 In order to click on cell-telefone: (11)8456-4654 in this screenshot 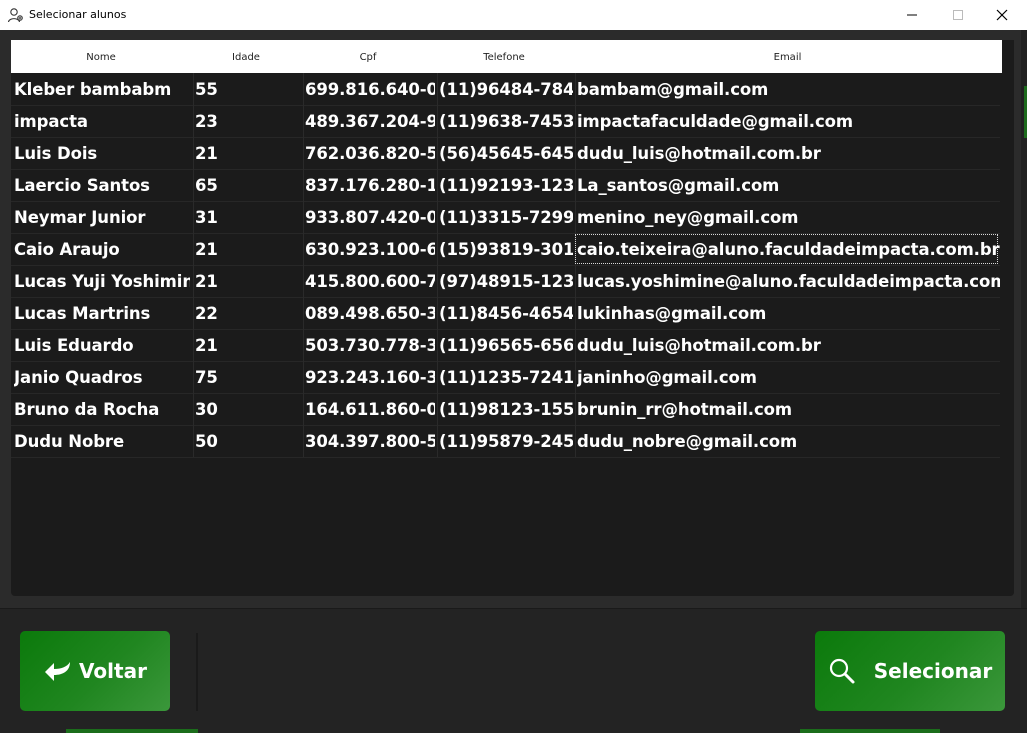, I will do `click(506, 313)`.